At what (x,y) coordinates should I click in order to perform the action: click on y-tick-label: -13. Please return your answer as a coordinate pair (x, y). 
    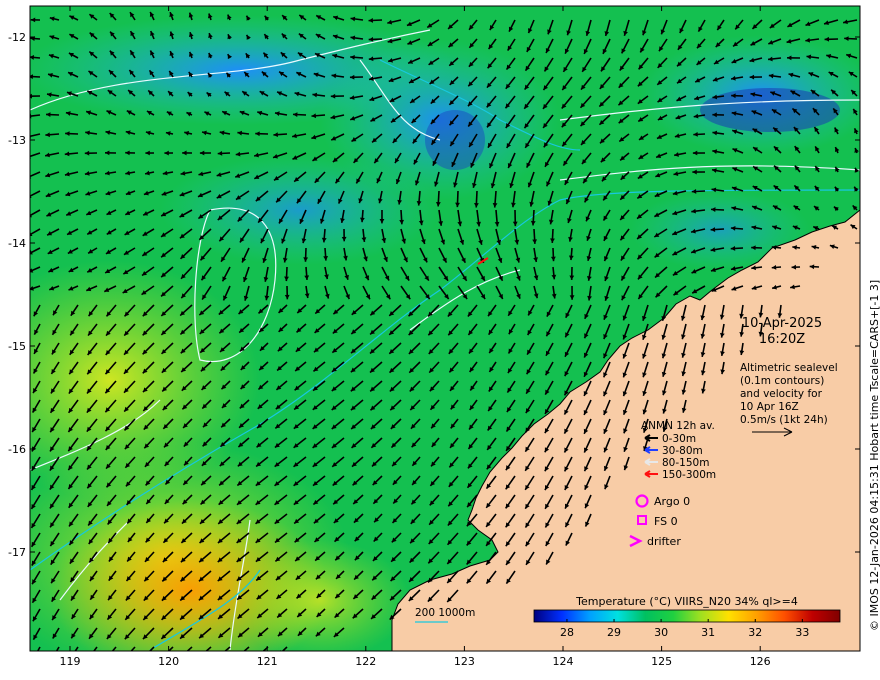
    Looking at the image, I should click on (17, 140).